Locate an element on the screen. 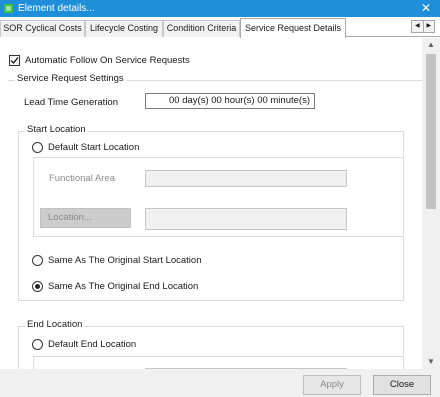 The height and width of the screenshot is (397, 440). same-as-start-label: Same As The Original Start Location is located at coordinates (125, 260).